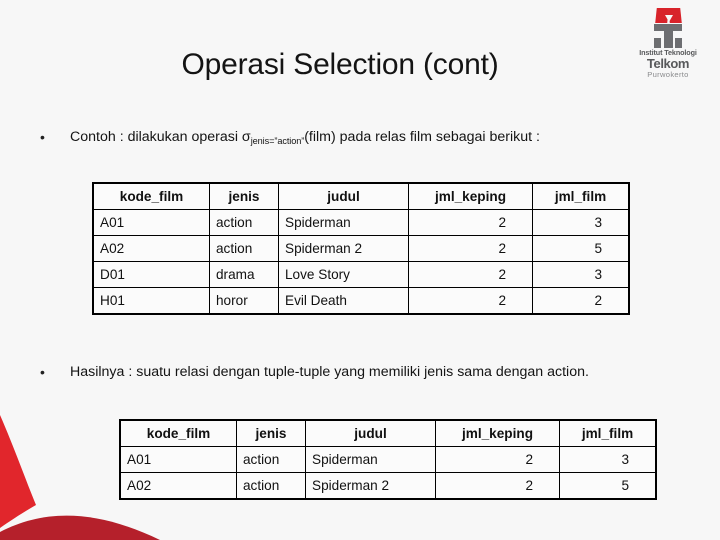 This screenshot has height=540, width=720. Describe the element at coordinates (669, 18) in the screenshot. I see `logo-crown-notch-icon` at that location.